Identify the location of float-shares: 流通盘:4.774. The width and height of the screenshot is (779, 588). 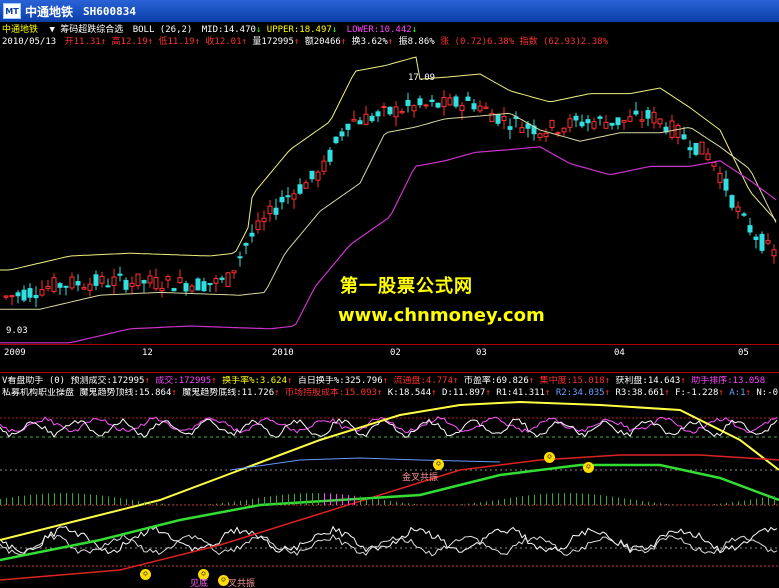
(423, 381).